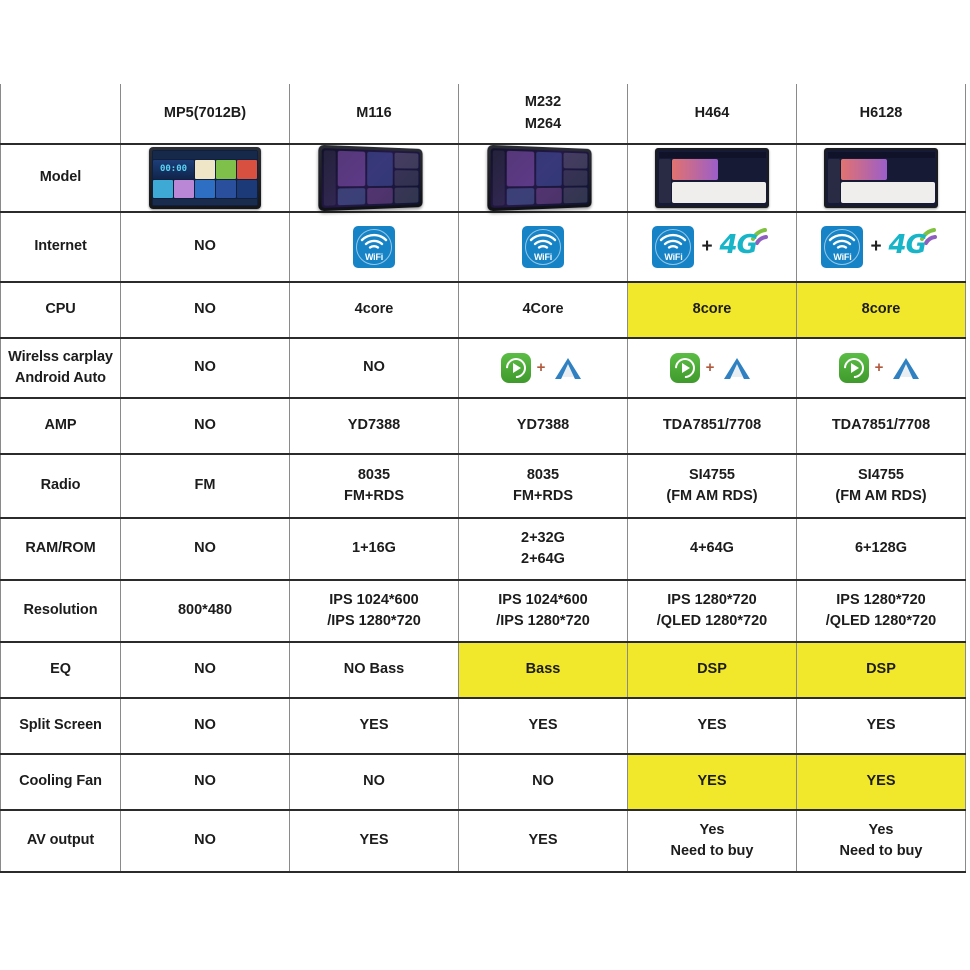 This screenshot has width=970, height=970. What do you see at coordinates (712, 726) in the screenshot?
I see `cell-split-h464: YES` at bounding box center [712, 726].